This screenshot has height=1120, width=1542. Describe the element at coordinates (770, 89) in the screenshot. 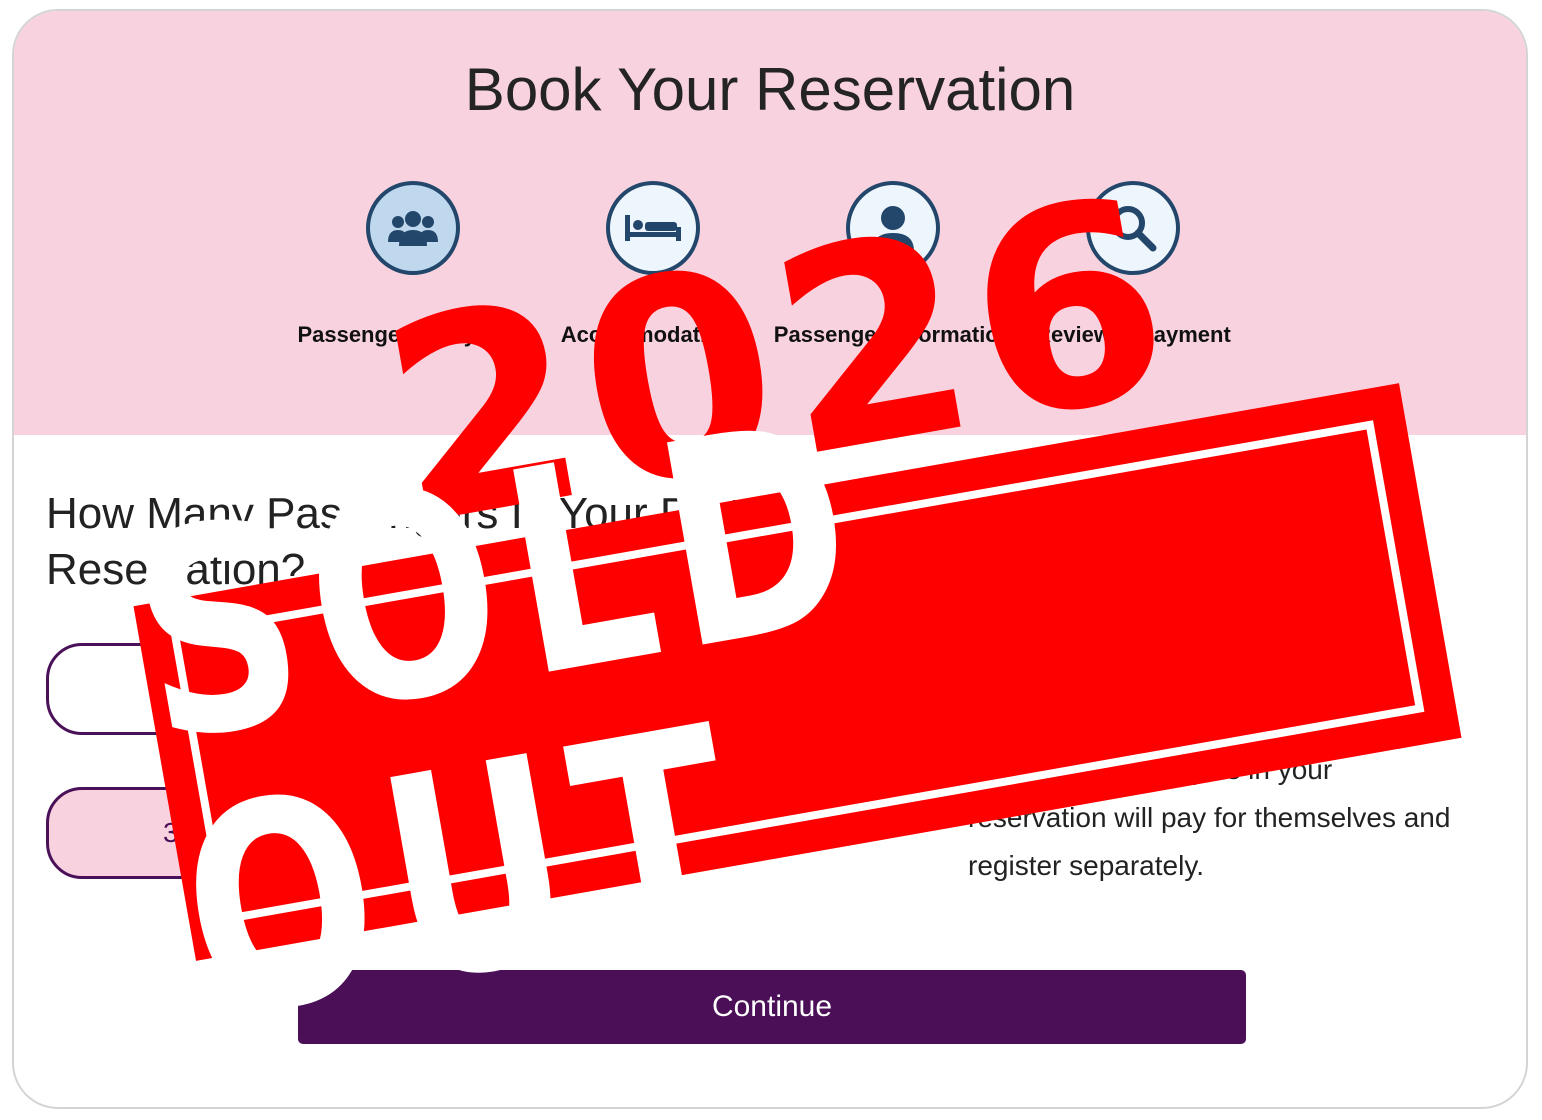

I see `page-title: Book Your Reservation` at that location.